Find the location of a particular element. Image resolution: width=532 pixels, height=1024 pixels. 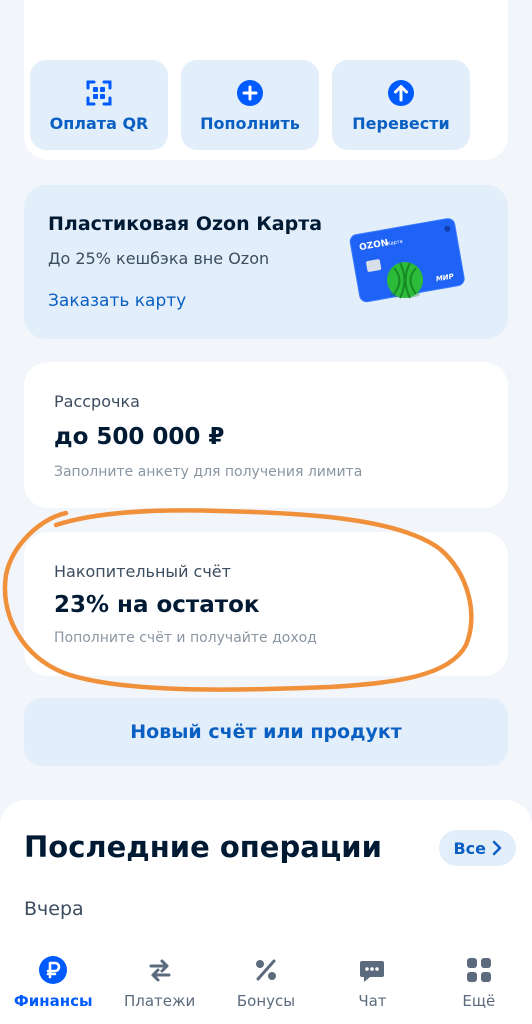

new-account-or-product-button: Новый счёт или продукт is located at coordinates (266, 732).